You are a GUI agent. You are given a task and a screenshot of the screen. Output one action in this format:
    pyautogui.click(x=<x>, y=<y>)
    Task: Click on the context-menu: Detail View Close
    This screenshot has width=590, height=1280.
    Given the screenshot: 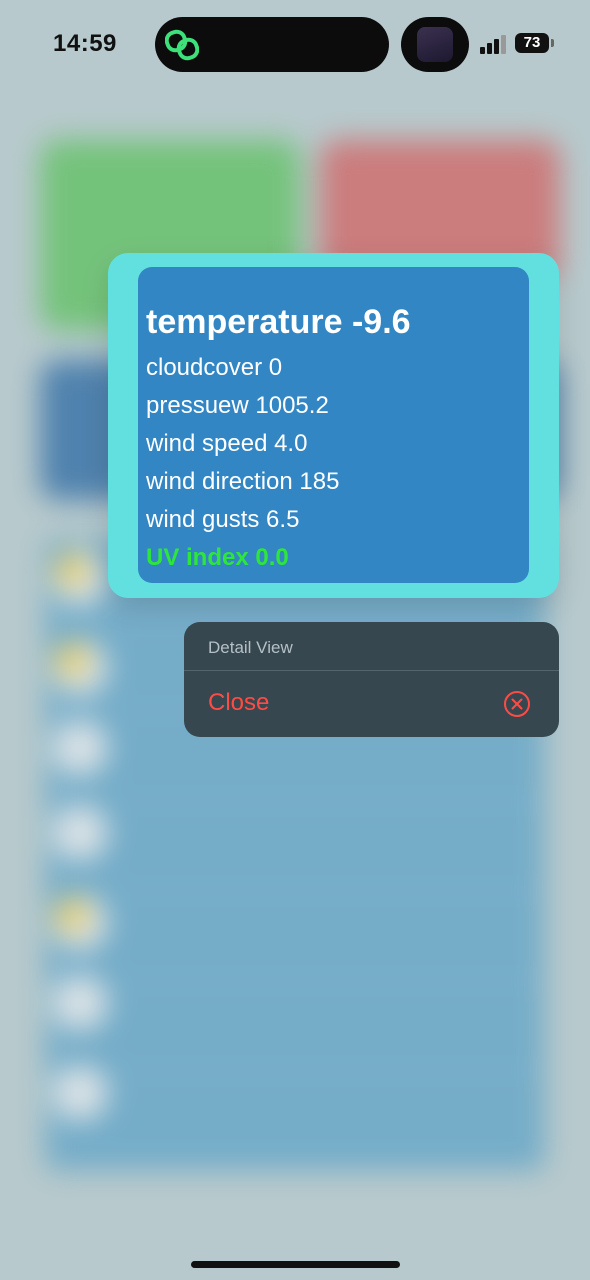 What is the action you would take?
    pyautogui.click(x=371, y=679)
    